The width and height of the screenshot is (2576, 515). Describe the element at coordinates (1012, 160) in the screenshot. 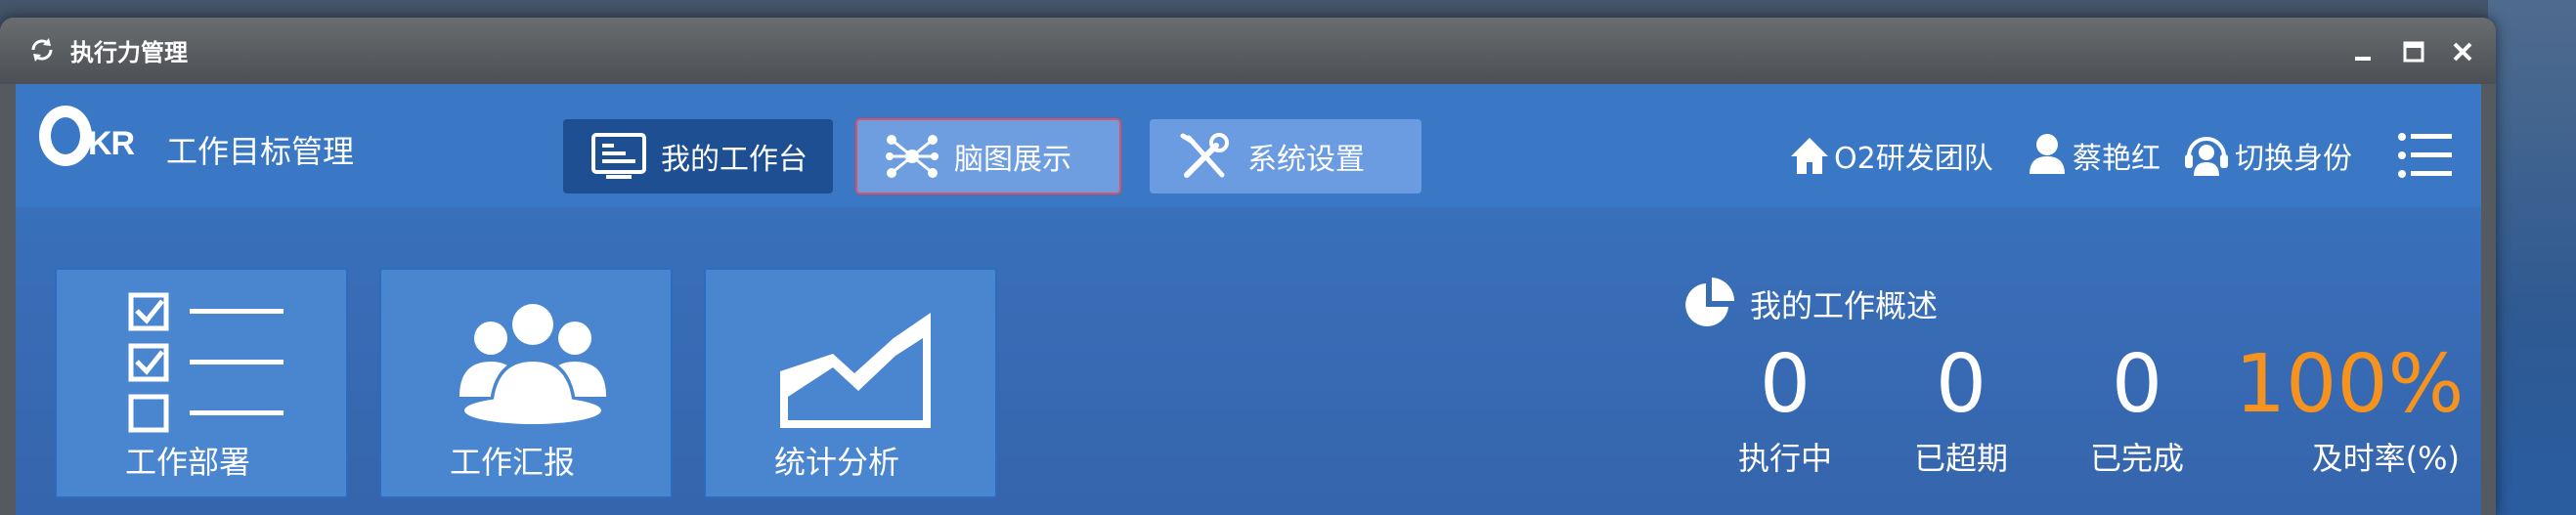

I see `nav-mindmap-label: 脑图展示` at that location.